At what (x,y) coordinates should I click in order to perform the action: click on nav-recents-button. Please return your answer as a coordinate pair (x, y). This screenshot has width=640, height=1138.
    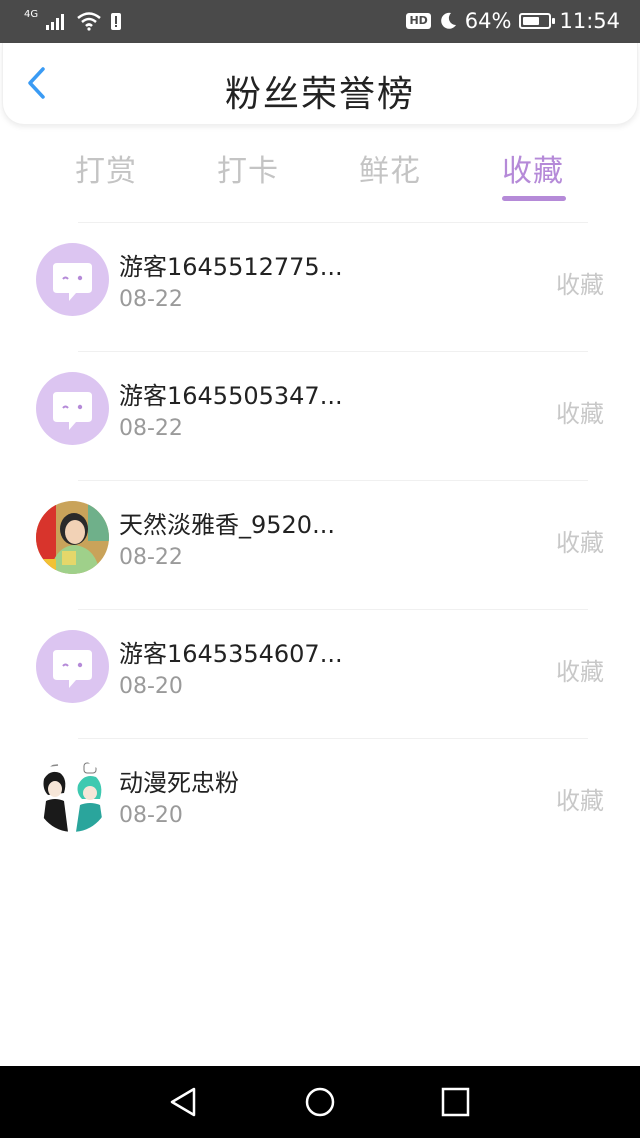
    Looking at the image, I should click on (455, 1102).